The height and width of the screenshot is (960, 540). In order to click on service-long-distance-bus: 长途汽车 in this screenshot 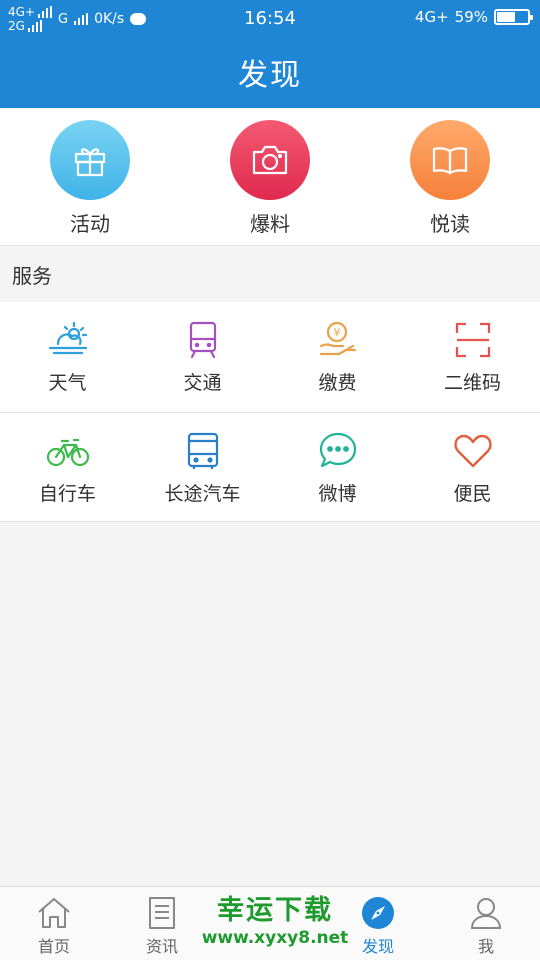, I will do `click(202, 467)`.